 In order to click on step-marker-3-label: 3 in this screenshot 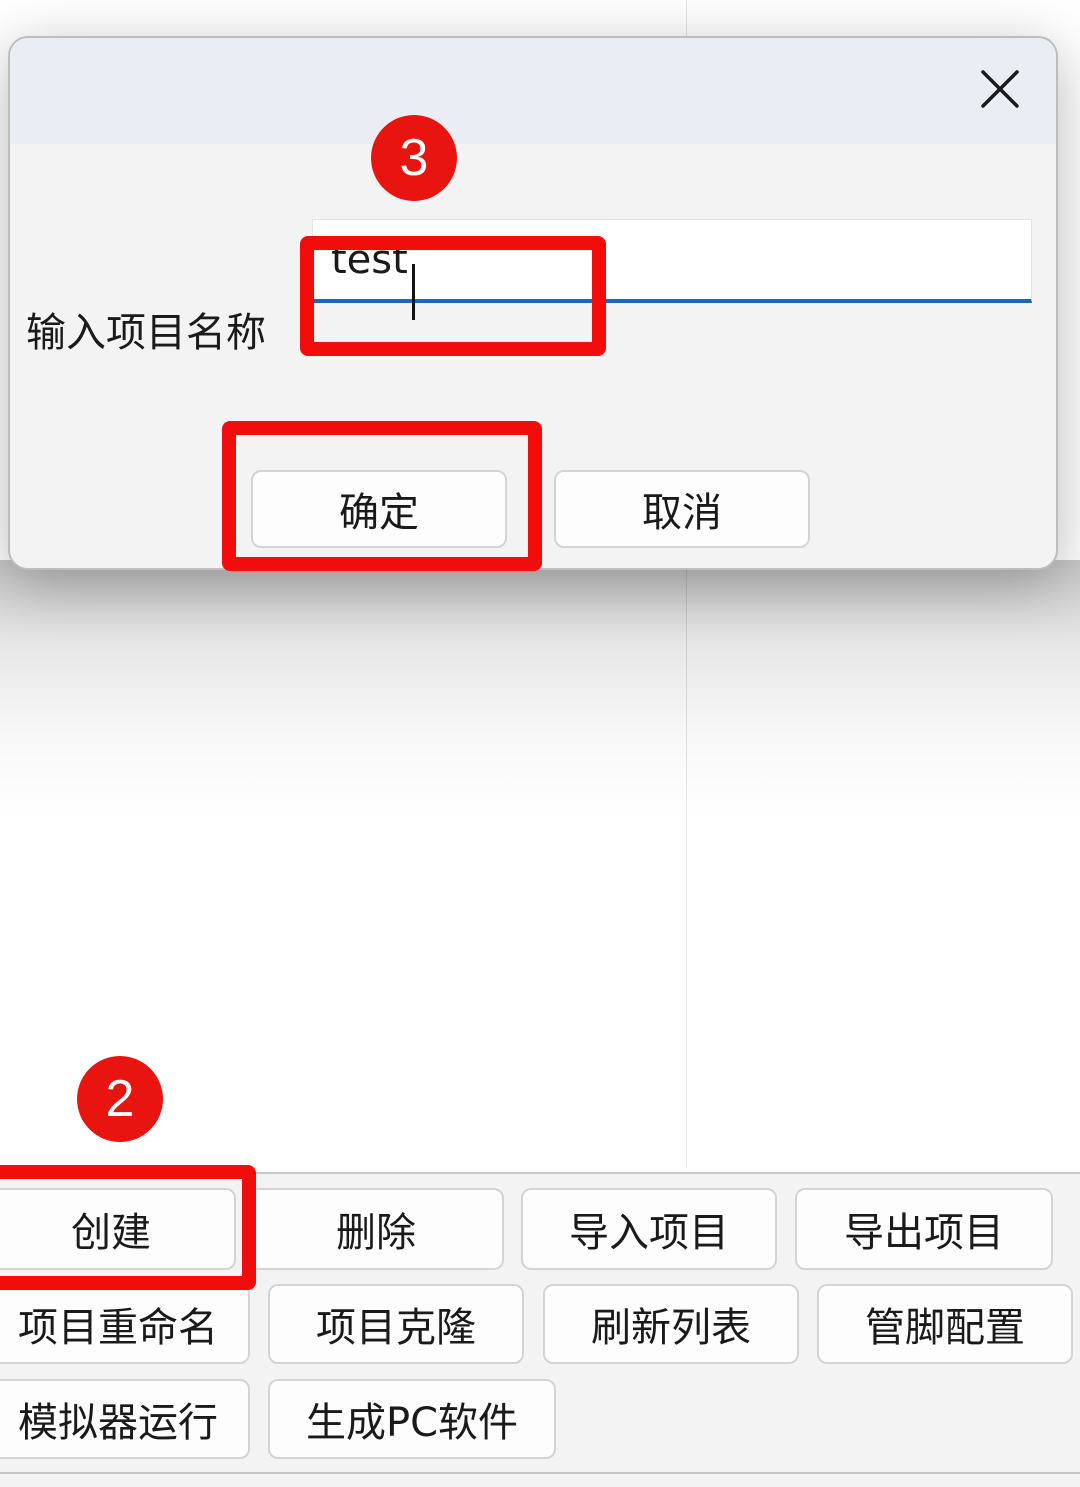, I will do `click(414, 158)`.